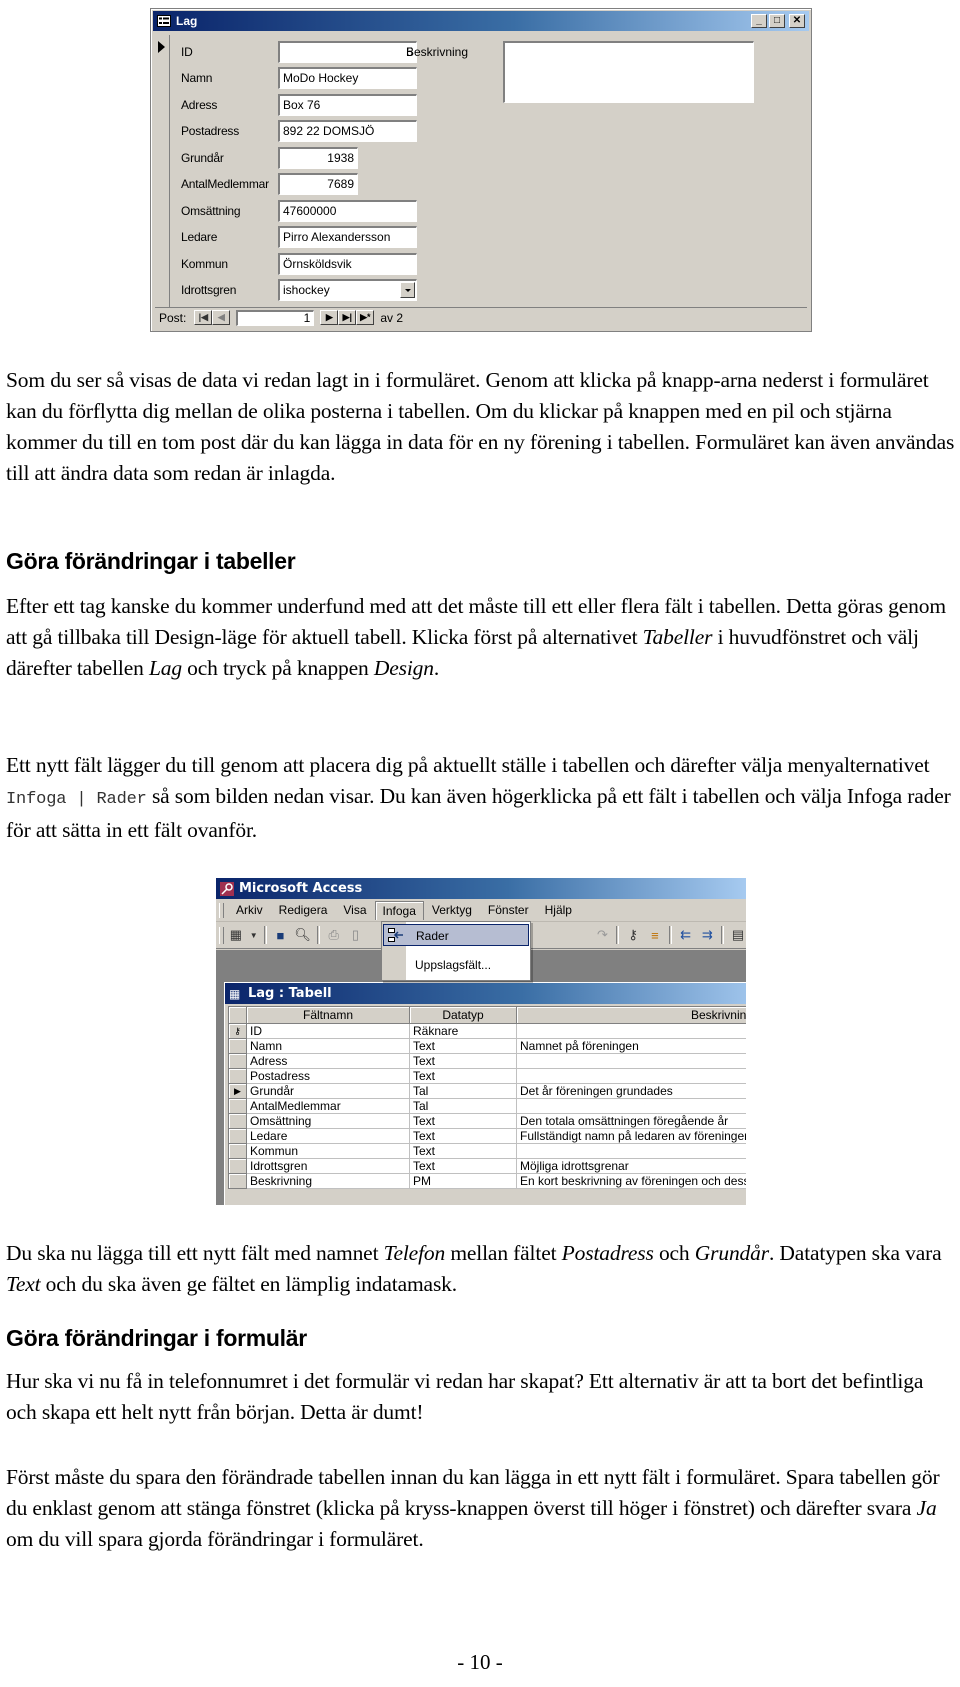  I want to click on new-record-button: ▶*, so click(365, 317).